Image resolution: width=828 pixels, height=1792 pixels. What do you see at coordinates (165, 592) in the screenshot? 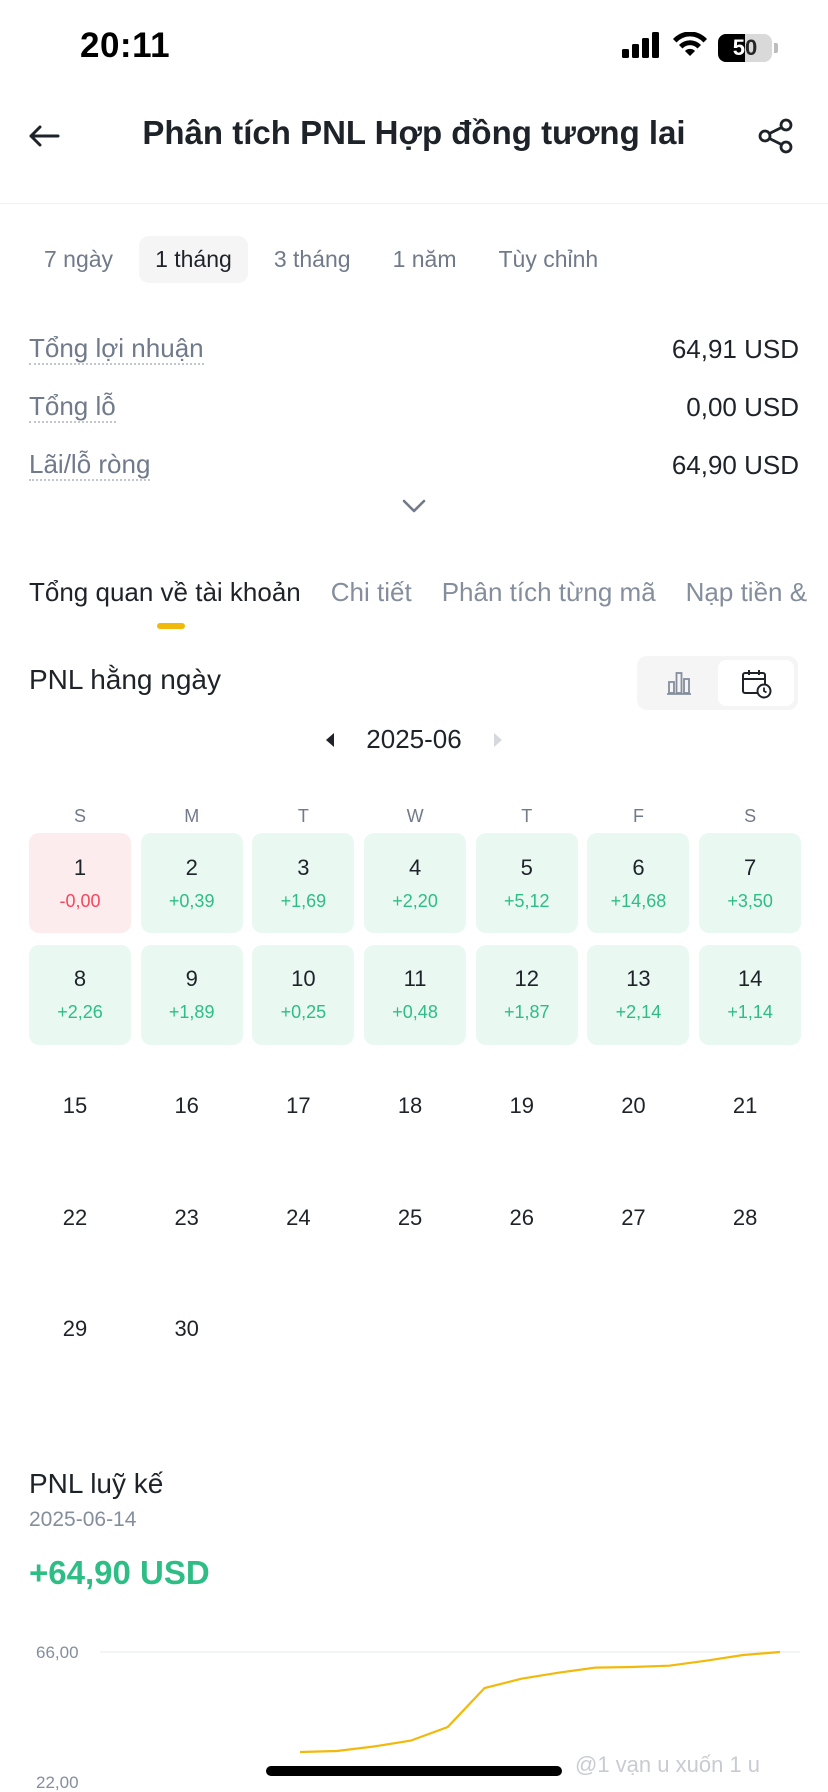
I see `tab-account-overview: Tổng quan về tài khoản` at bounding box center [165, 592].